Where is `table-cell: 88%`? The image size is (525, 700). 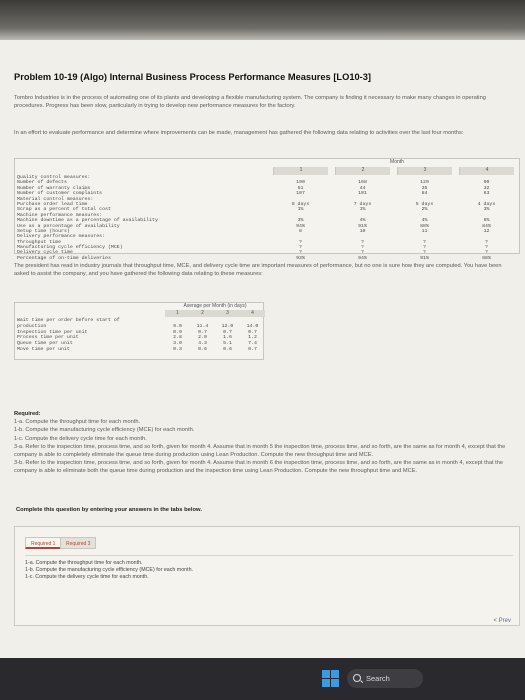 table-cell: 88% is located at coordinates (486, 258).